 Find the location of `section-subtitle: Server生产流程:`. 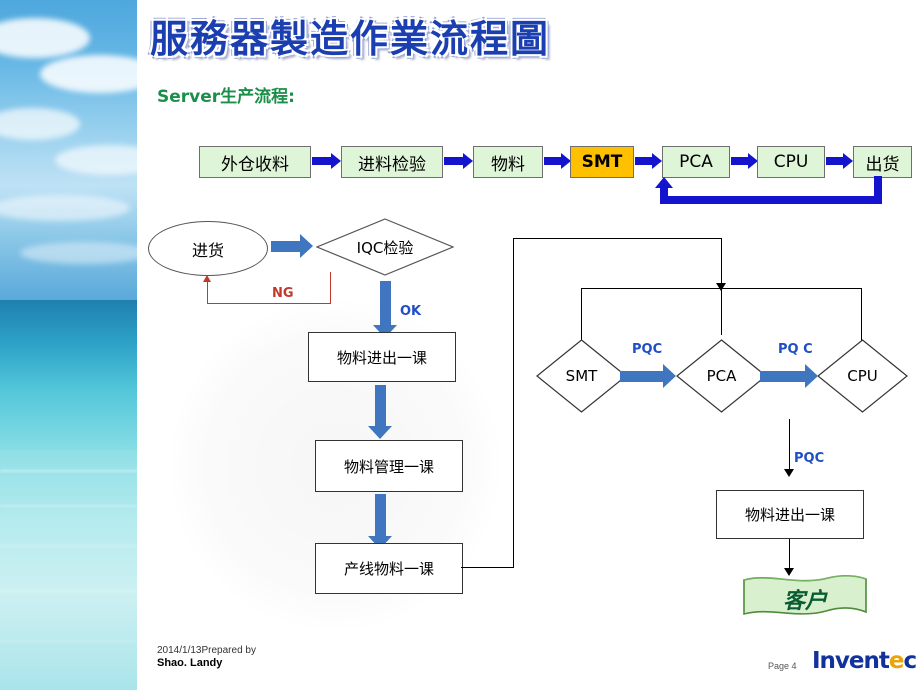

section-subtitle: Server生产流程: is located at coordinates (226, 97).